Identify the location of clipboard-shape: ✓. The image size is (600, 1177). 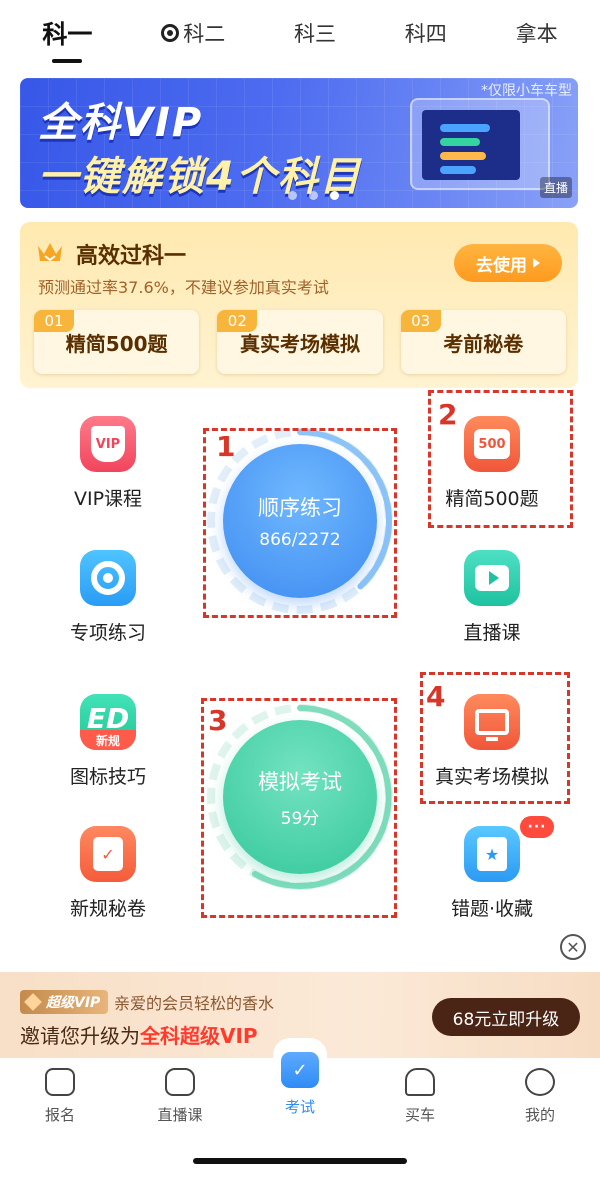
(108, 854).